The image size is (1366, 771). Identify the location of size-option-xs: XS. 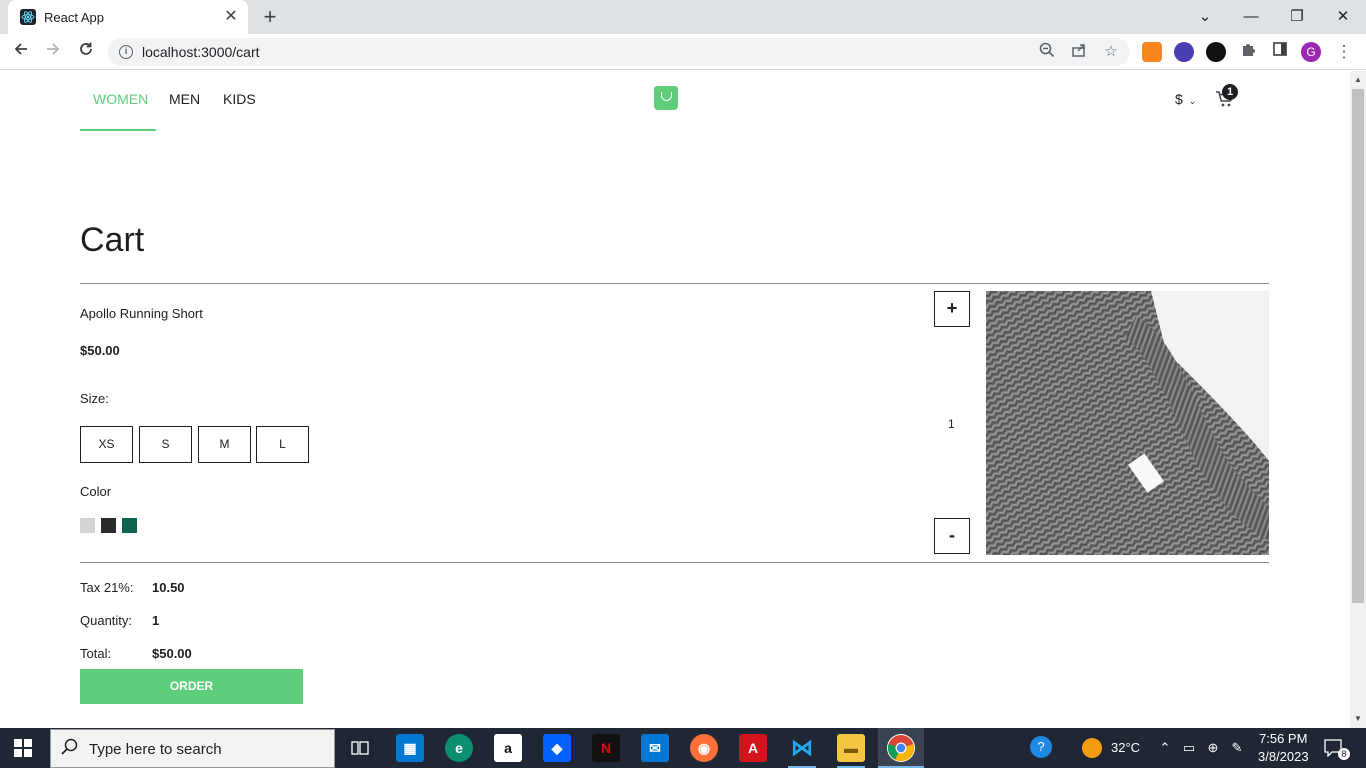
(106, 444).